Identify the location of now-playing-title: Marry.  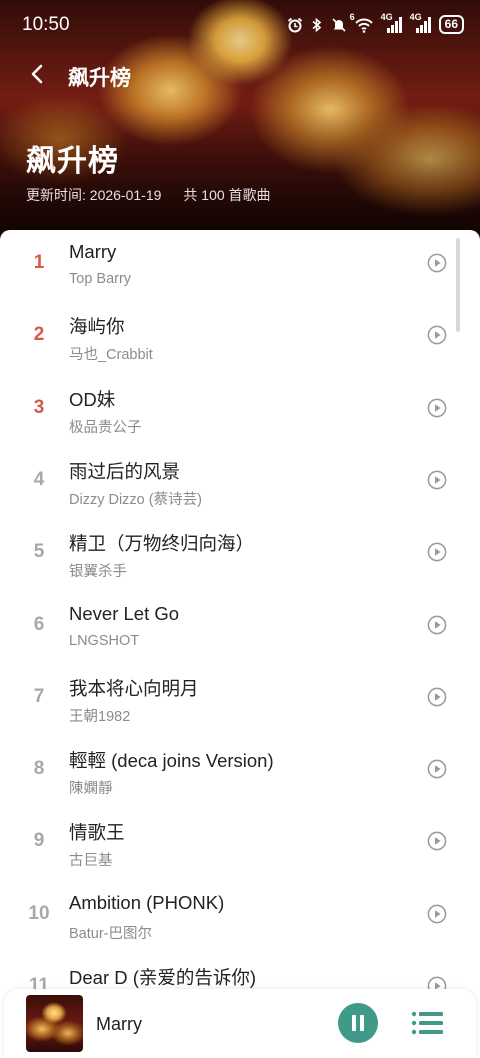
(119, 1024).